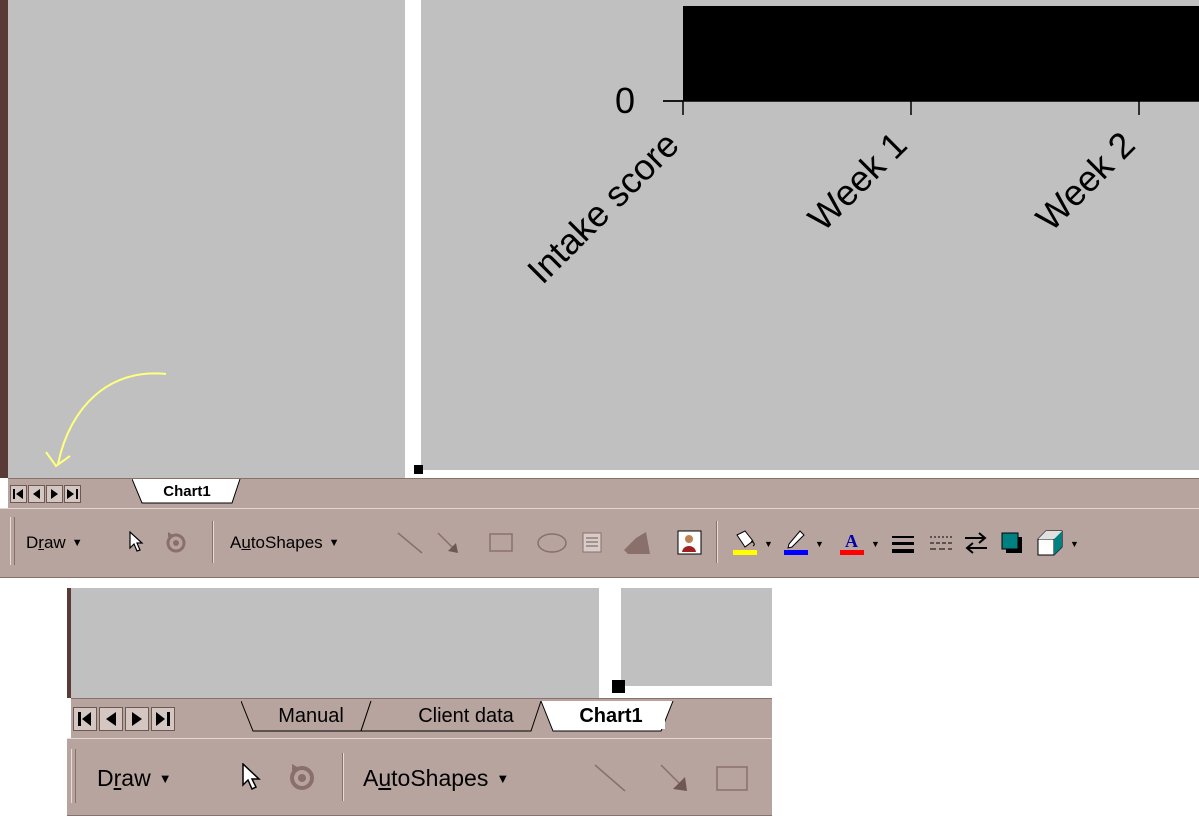  I want to click on clip-art-icon, so click(690, 543).